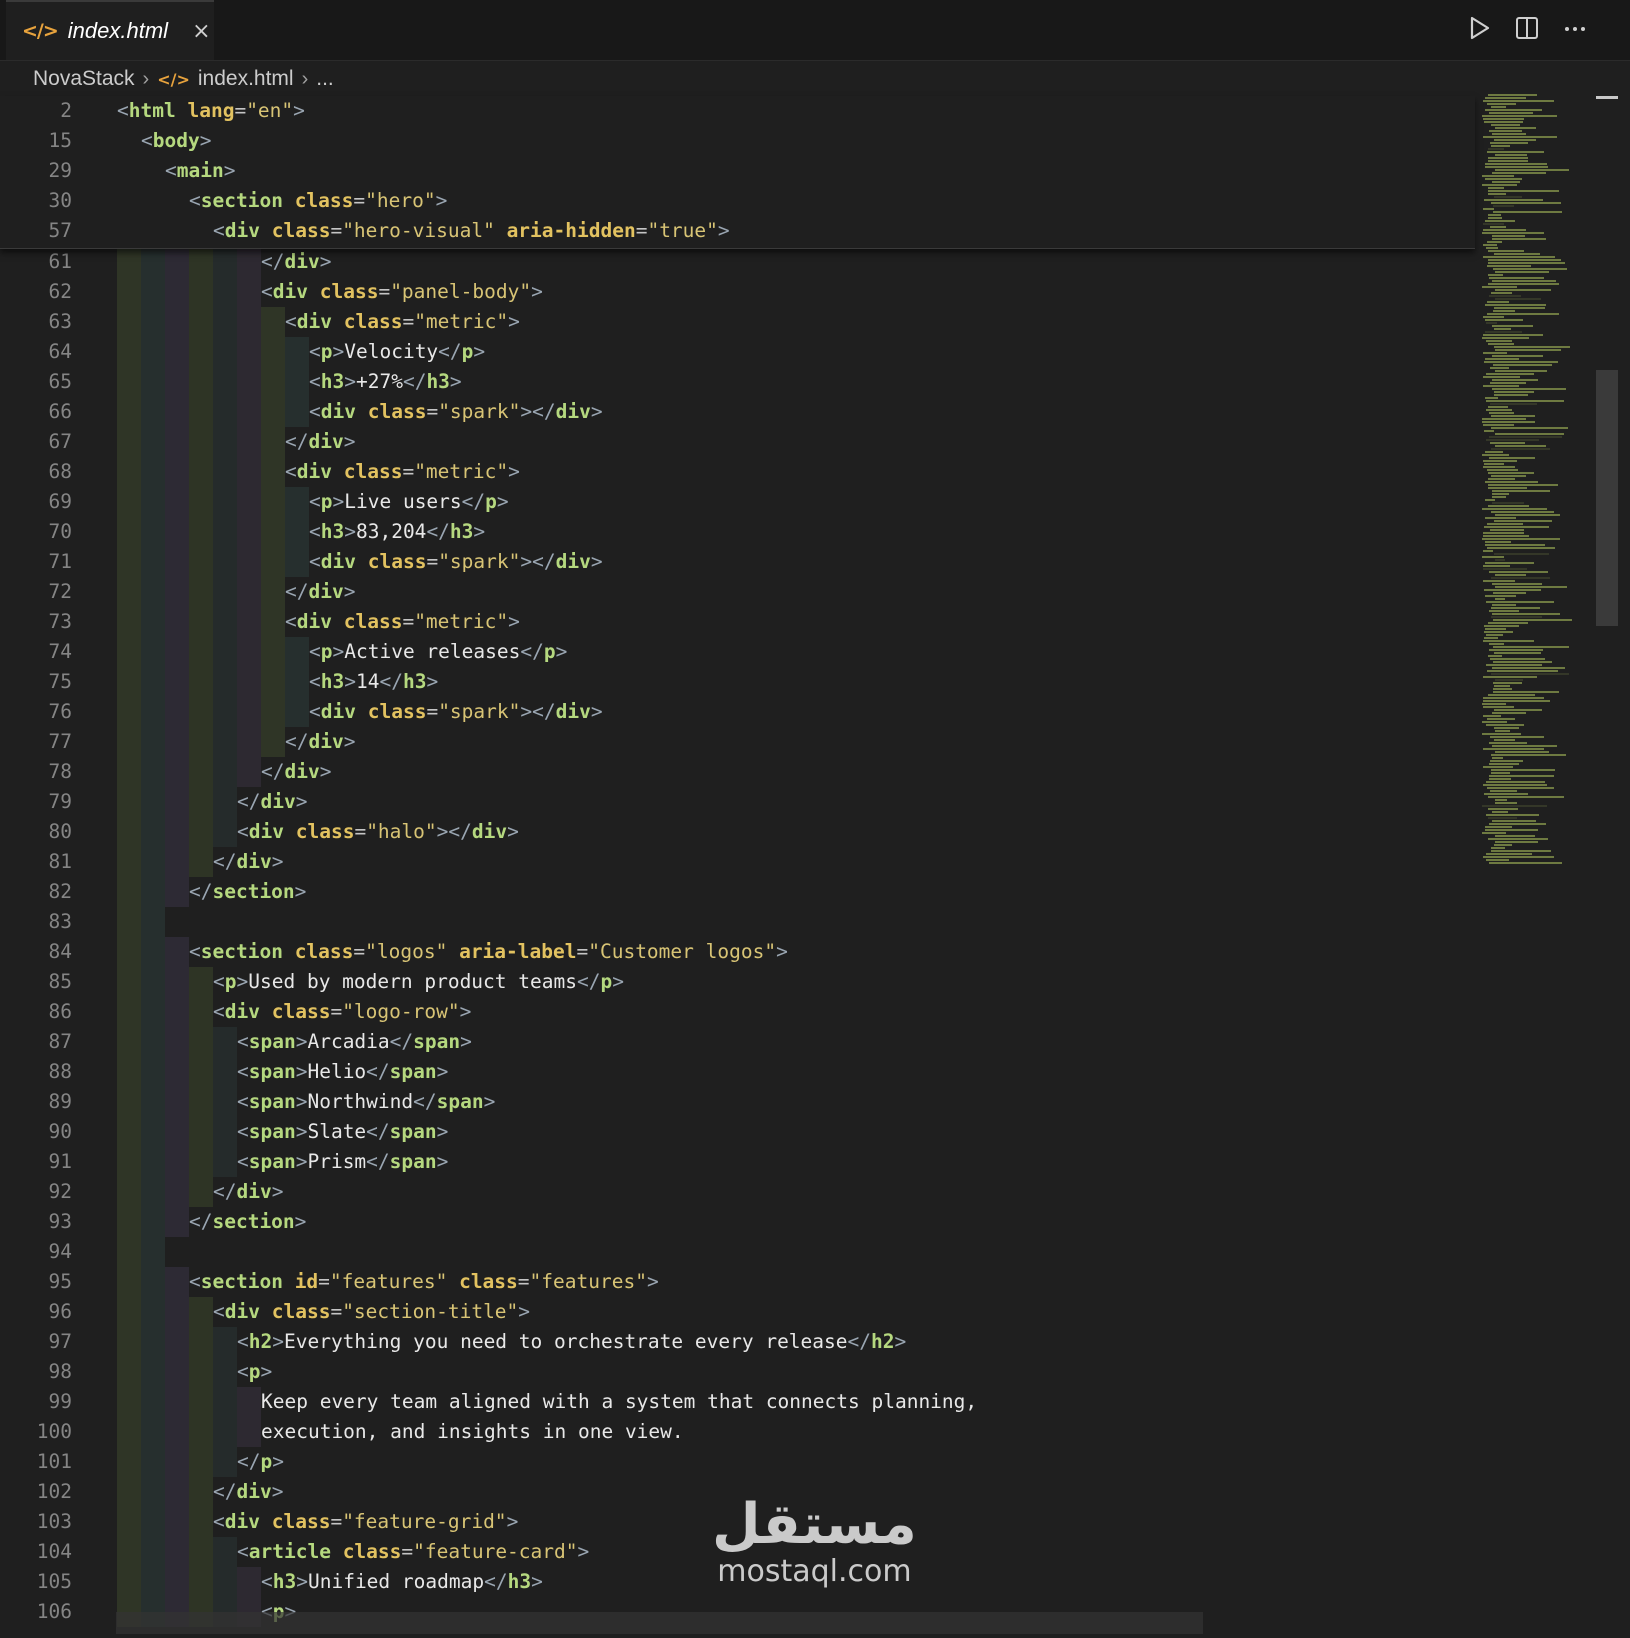  I want to click on line-number: 88, so click(60, 1071).